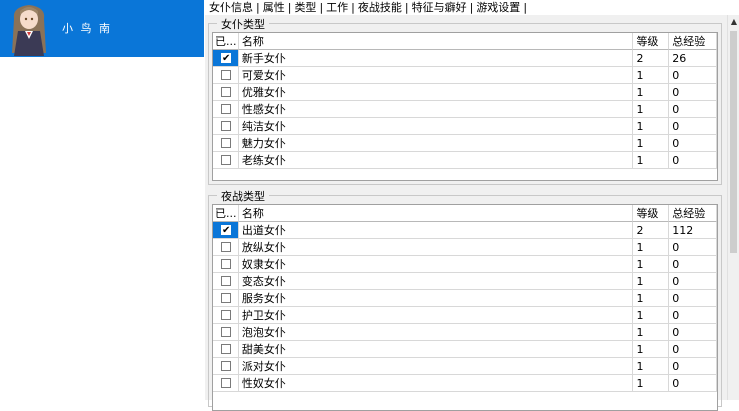  I want to click on table-row: 新手女仆226, so click(465, 58).